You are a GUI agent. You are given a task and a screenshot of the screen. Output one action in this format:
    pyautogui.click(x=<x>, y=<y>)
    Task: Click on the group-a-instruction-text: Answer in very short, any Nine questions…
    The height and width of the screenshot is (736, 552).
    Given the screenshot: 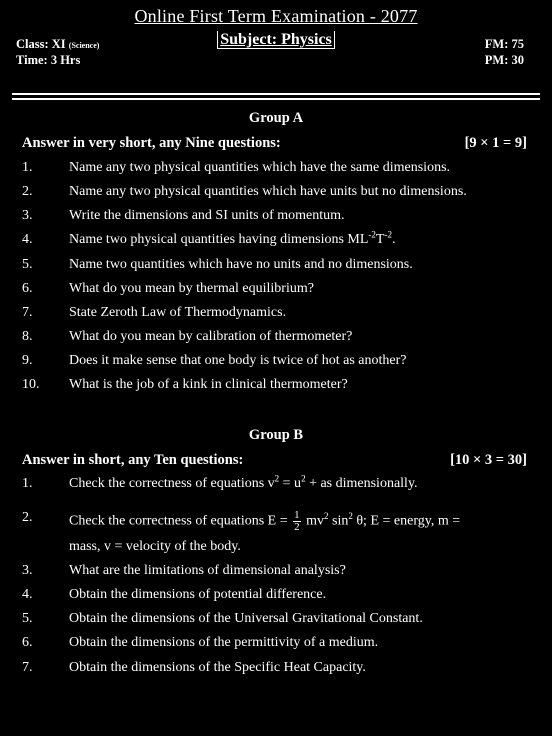 What is the action you would take?
    pyautogui.click(x=151, y=143)
    